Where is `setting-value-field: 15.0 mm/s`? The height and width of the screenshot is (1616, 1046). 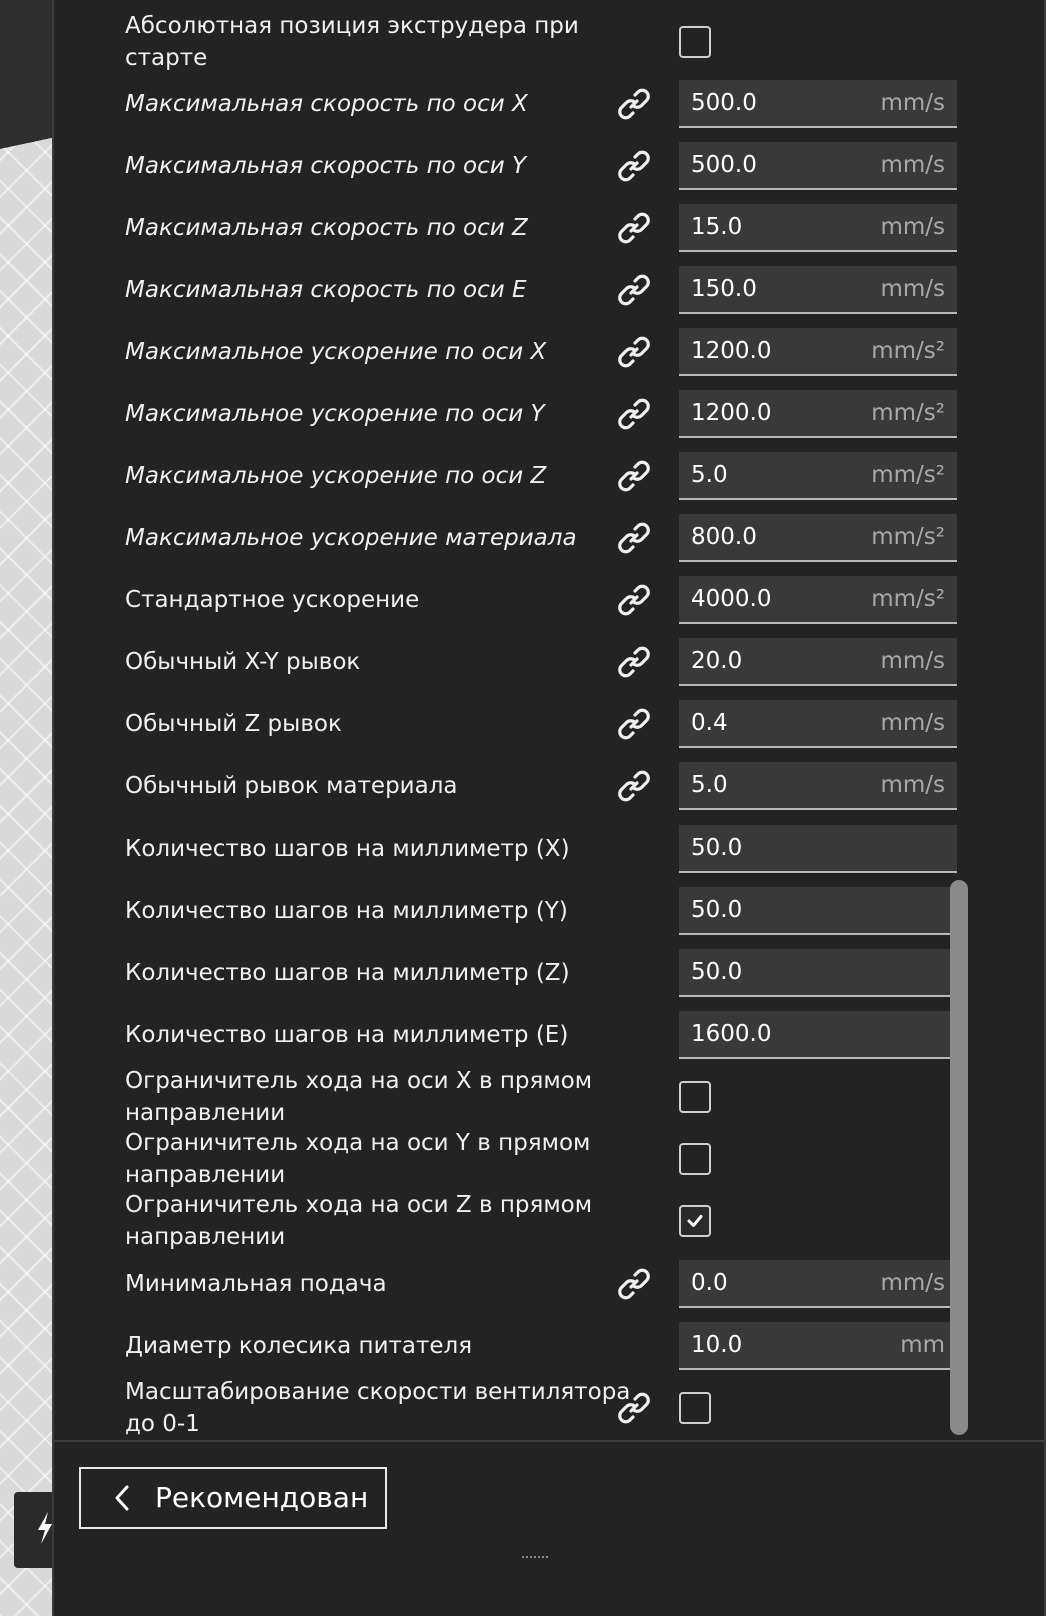
setting-value-field: 15.0 mm/s is located at coordinates (818, 228).